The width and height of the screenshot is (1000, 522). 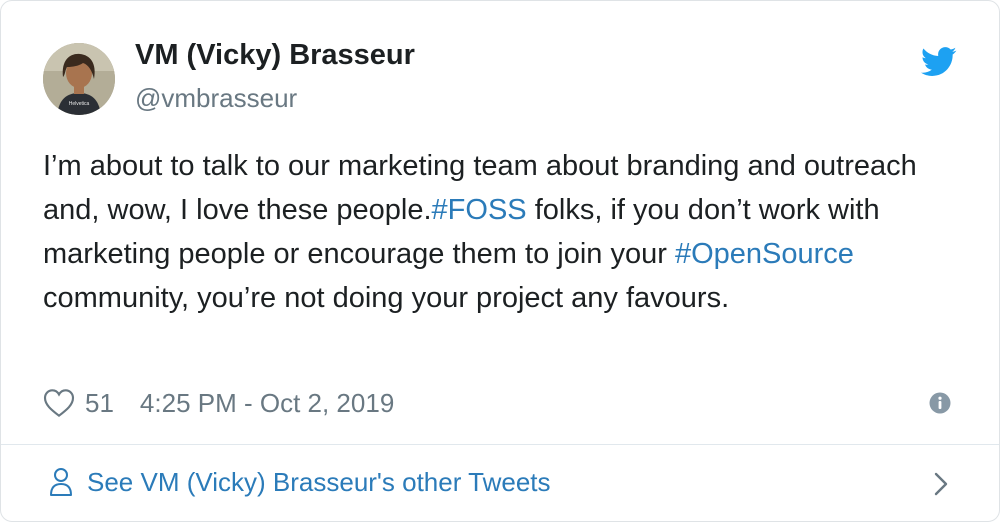 I want to click on see-other-tweets-link: See VM (Vicky) Brasseur's other Tweets, so click(x=500, y=483).